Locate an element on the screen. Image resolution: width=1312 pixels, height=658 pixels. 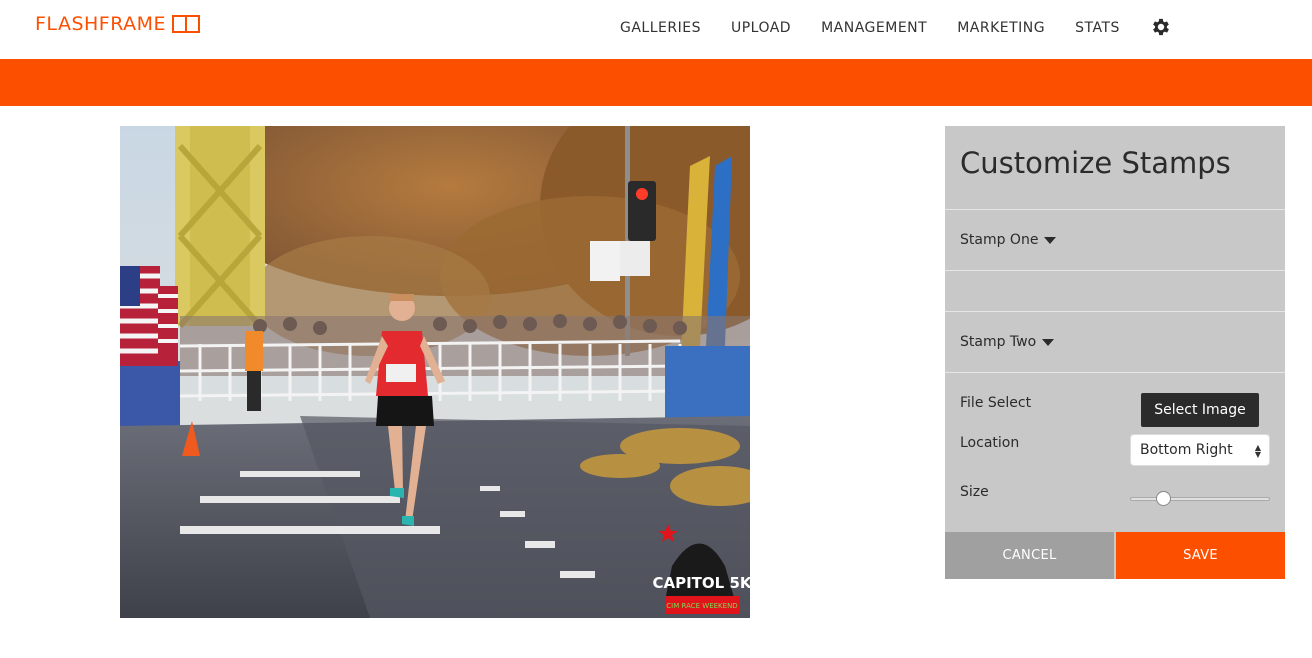
size-slider-thumb is located at coordinates (1163, 498).